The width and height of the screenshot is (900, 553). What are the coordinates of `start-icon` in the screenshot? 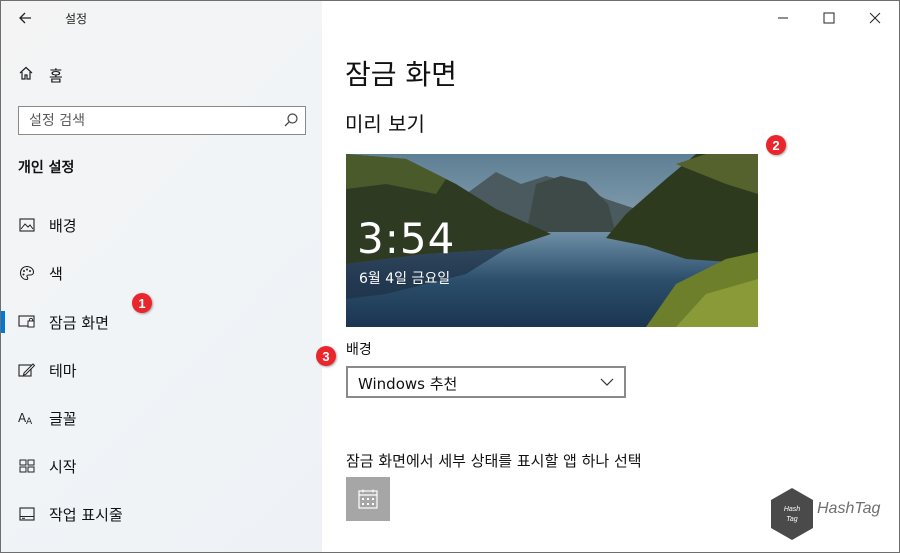 It's located at (27, 466).